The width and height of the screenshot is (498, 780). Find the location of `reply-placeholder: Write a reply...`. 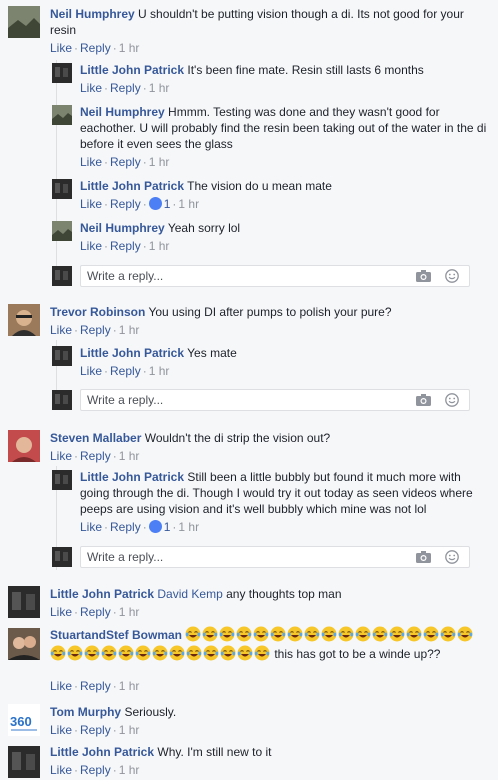

reply-placeholder: Write a reply... is located at coordinates (125, 557).